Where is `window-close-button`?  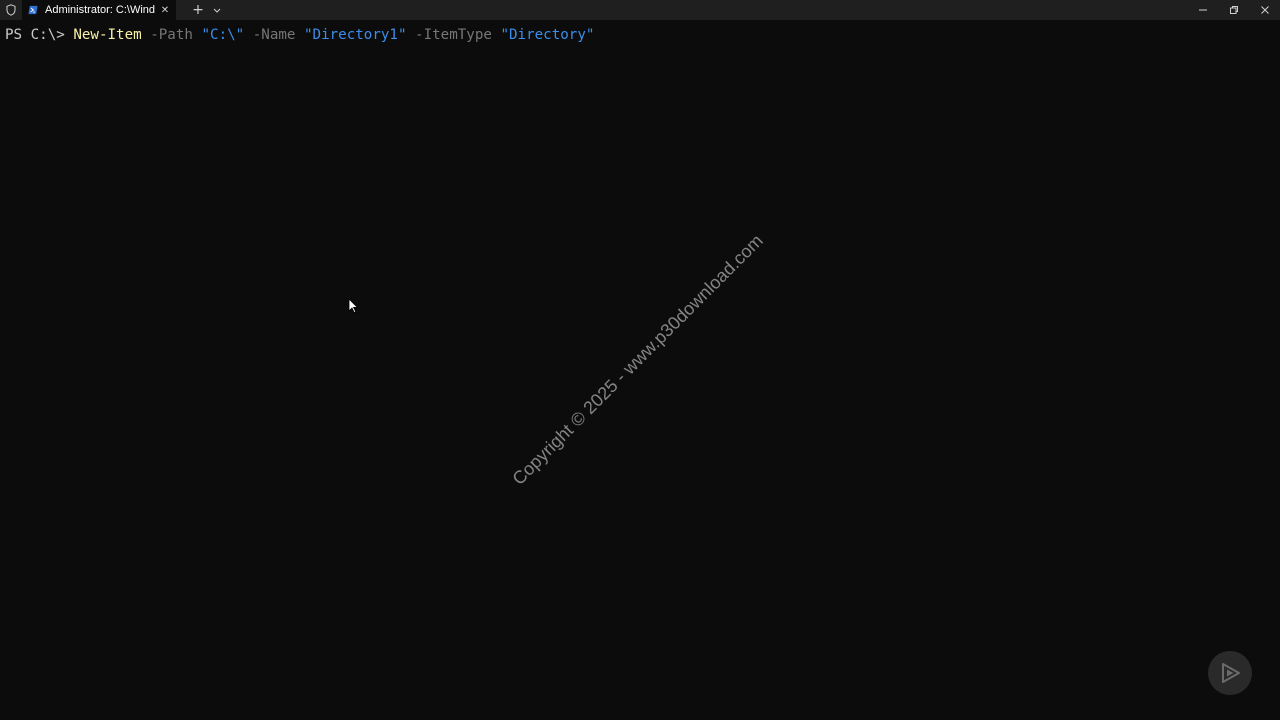 window-close-button is located at coordinates (1264, 10).